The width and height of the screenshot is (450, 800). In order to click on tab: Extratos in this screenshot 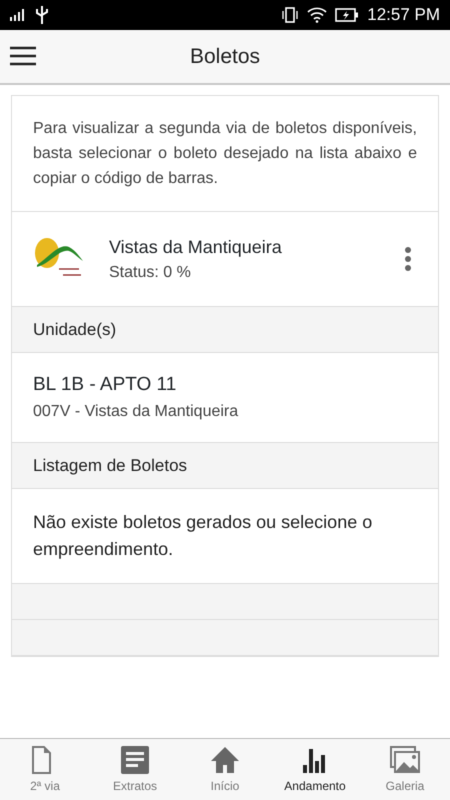, I will do `click(135, 769)`.